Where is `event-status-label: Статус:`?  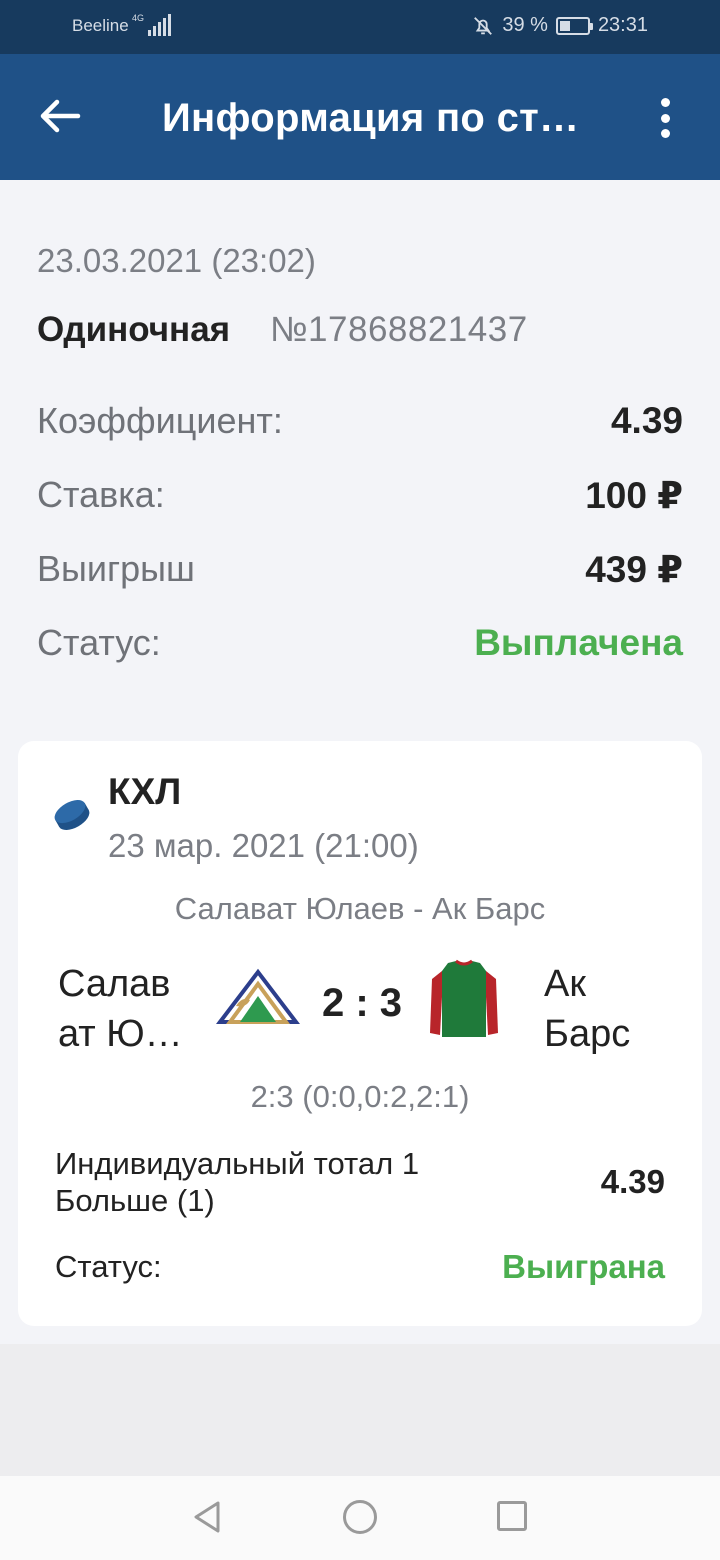
event-status-label: Статус: is located at coordinates (108, 1266).